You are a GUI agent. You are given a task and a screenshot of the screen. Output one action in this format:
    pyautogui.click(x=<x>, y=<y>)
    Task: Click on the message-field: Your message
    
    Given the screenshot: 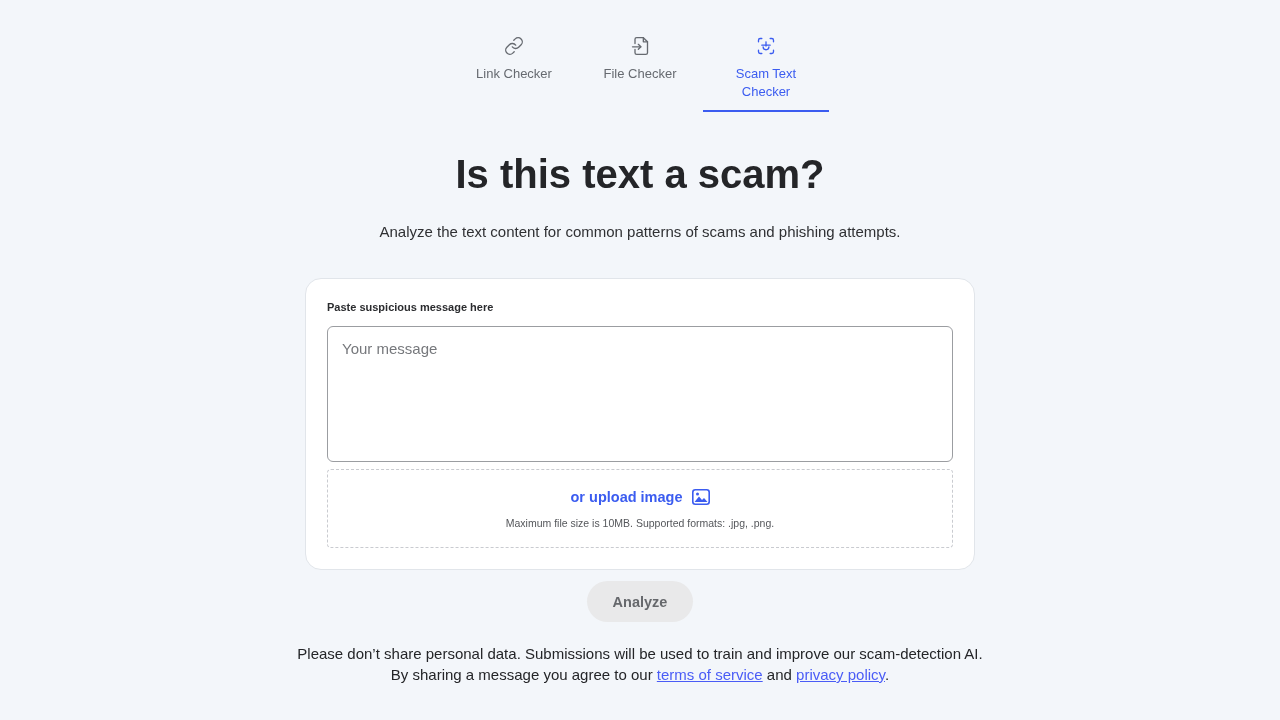 What is the action you would take?
    pyautogui.click(x=640, y=394)
    